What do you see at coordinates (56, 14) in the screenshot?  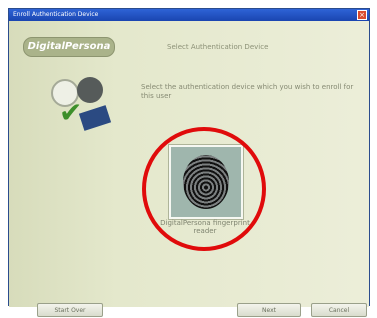 I see `window-title: Enroll Authentication Device` at bounding box center [56, 14].